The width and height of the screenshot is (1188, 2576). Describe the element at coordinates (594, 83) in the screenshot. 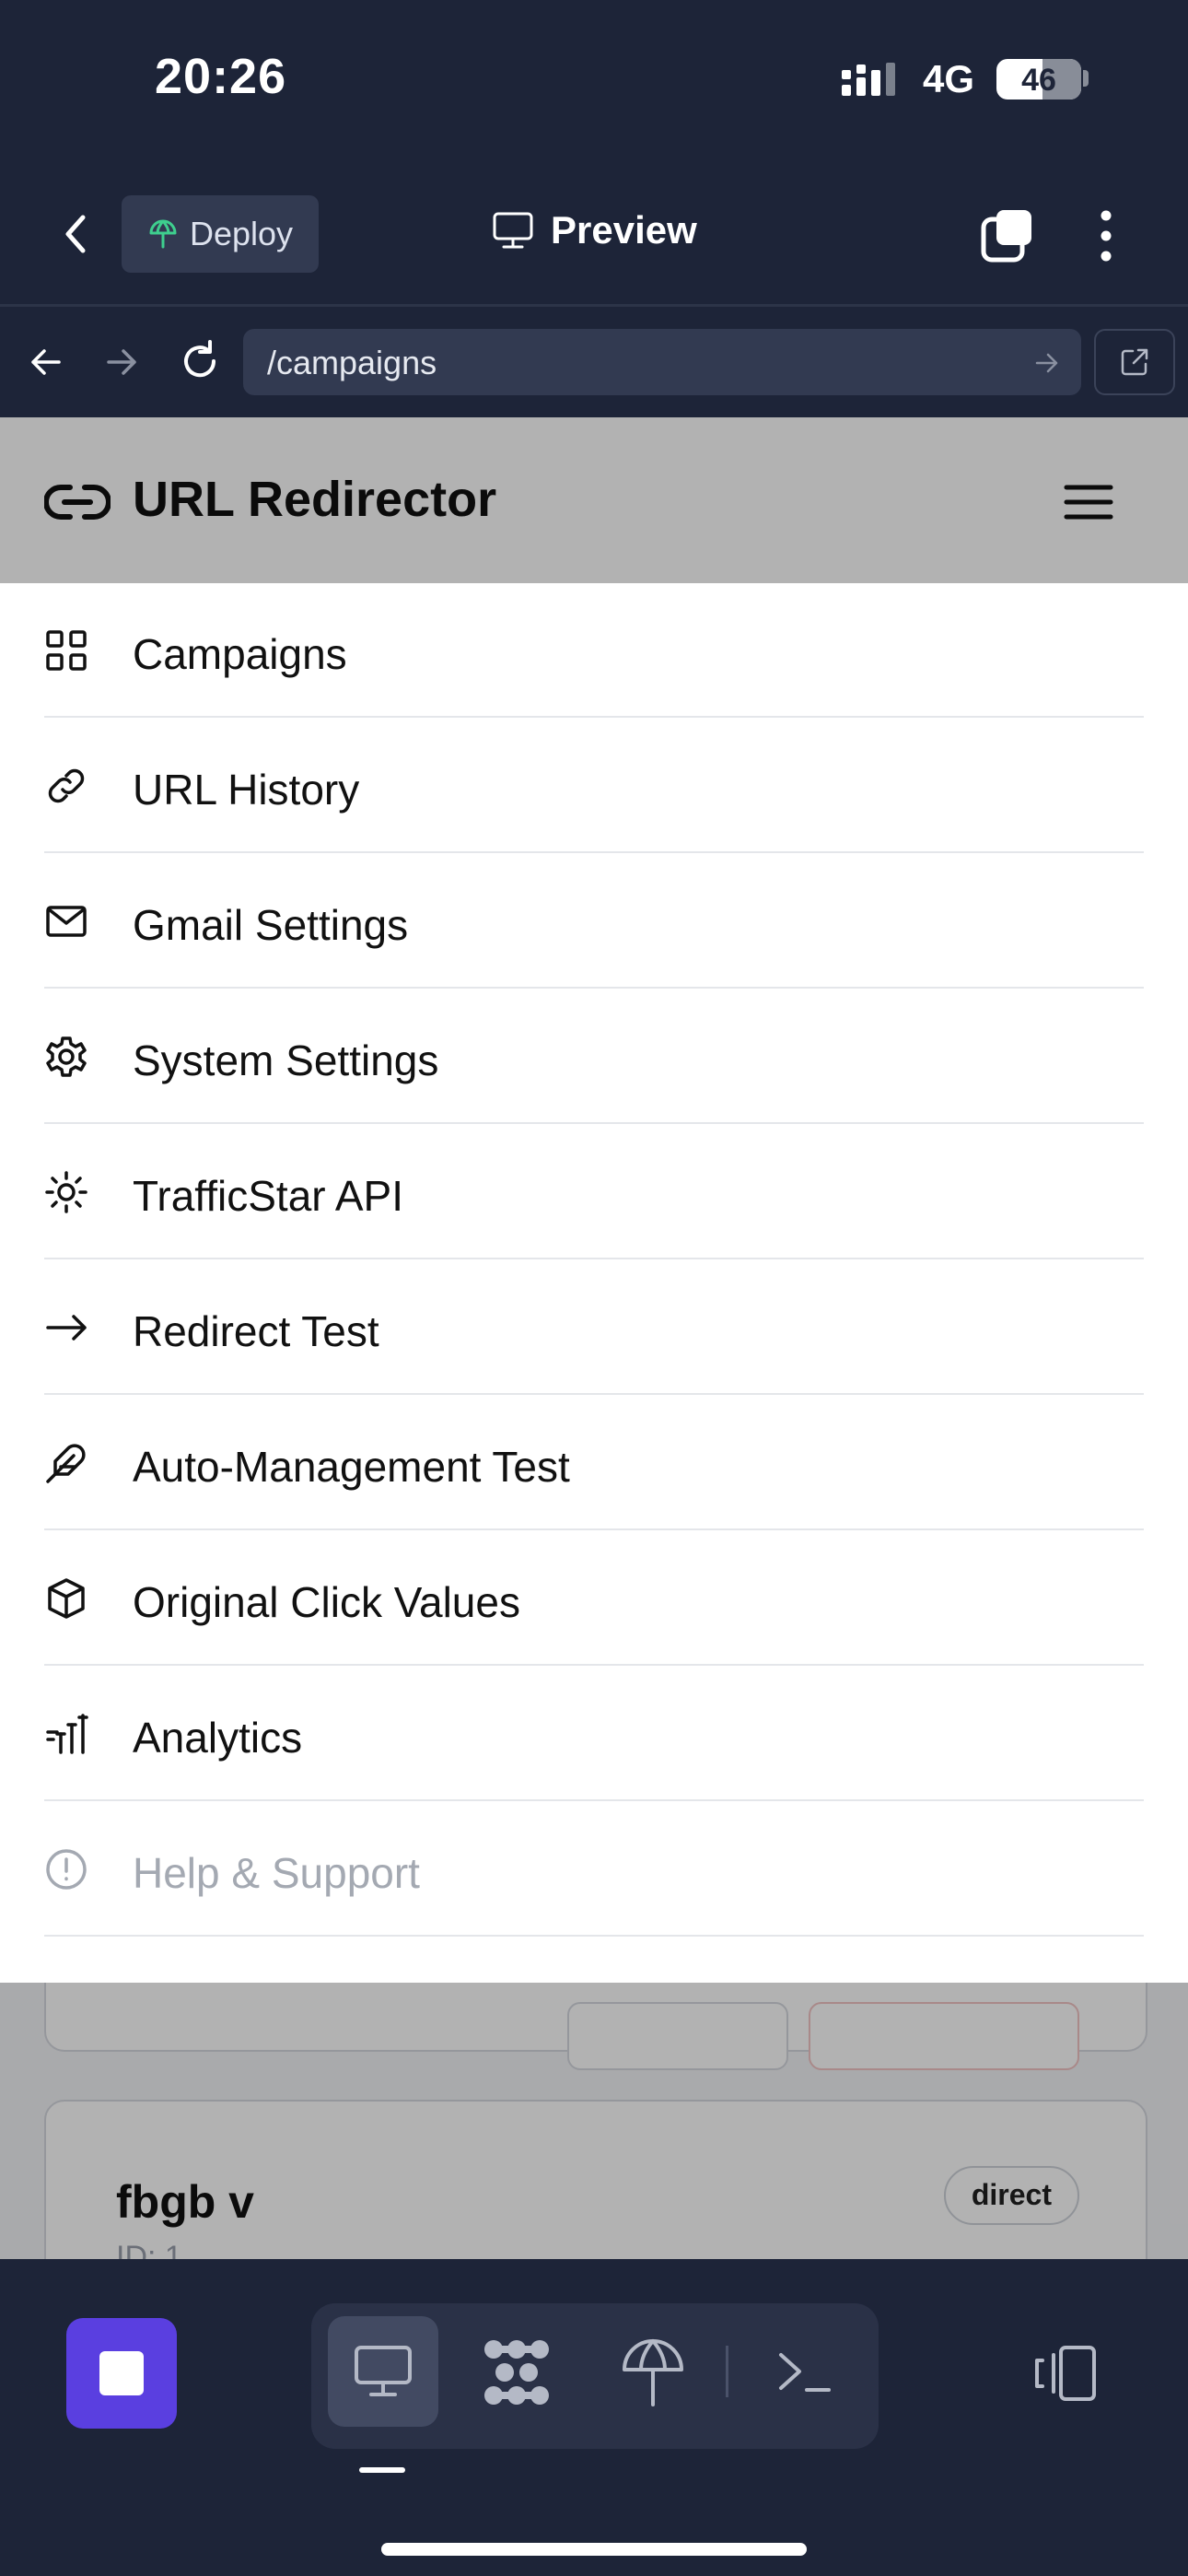

I see `status-bar: 20:26 4G 46` at that location.